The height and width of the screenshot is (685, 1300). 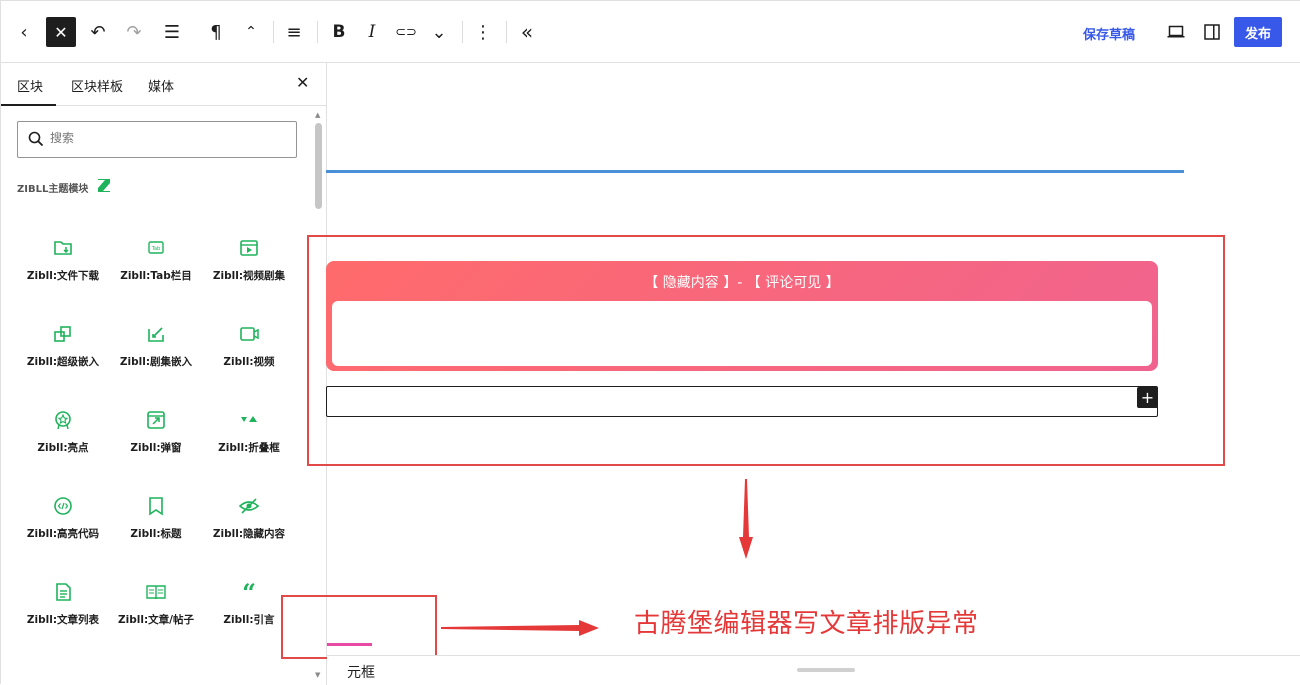 What do you see at coordinates (1258, 32) in the screenshot?
I see `publish-button: 发布` at bounding box center [1258, 32].